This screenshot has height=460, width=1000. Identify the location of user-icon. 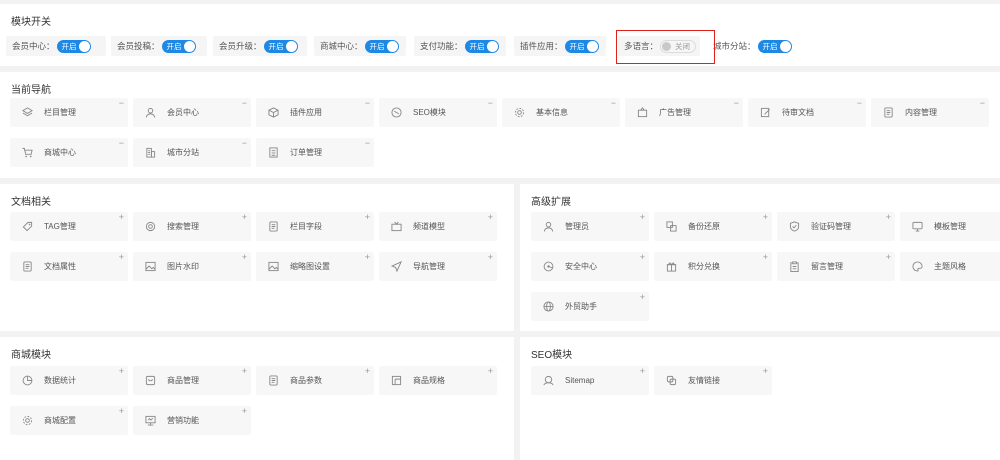
(150, 112).